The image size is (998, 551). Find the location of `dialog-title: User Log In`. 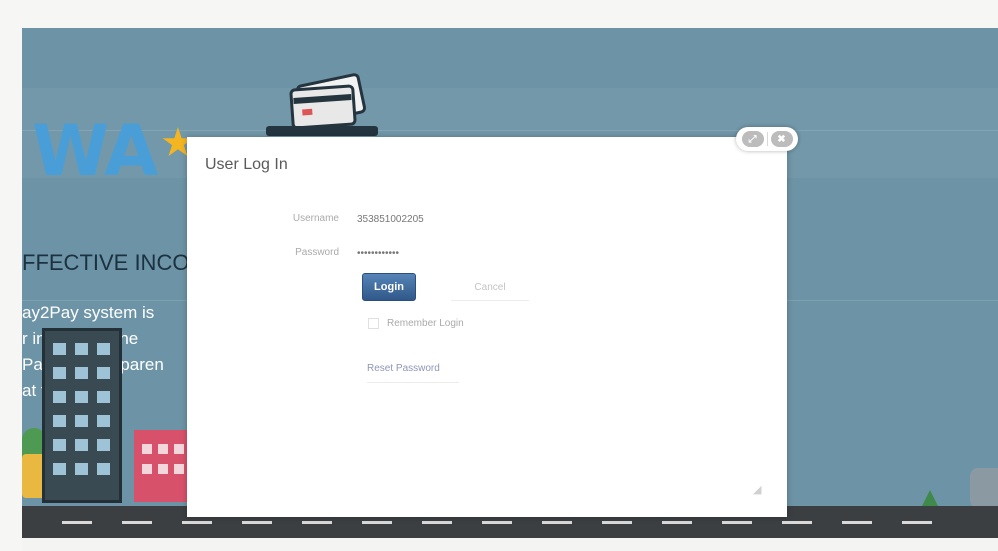

dialog-title: User Log In is located at coordinates (246, 164).